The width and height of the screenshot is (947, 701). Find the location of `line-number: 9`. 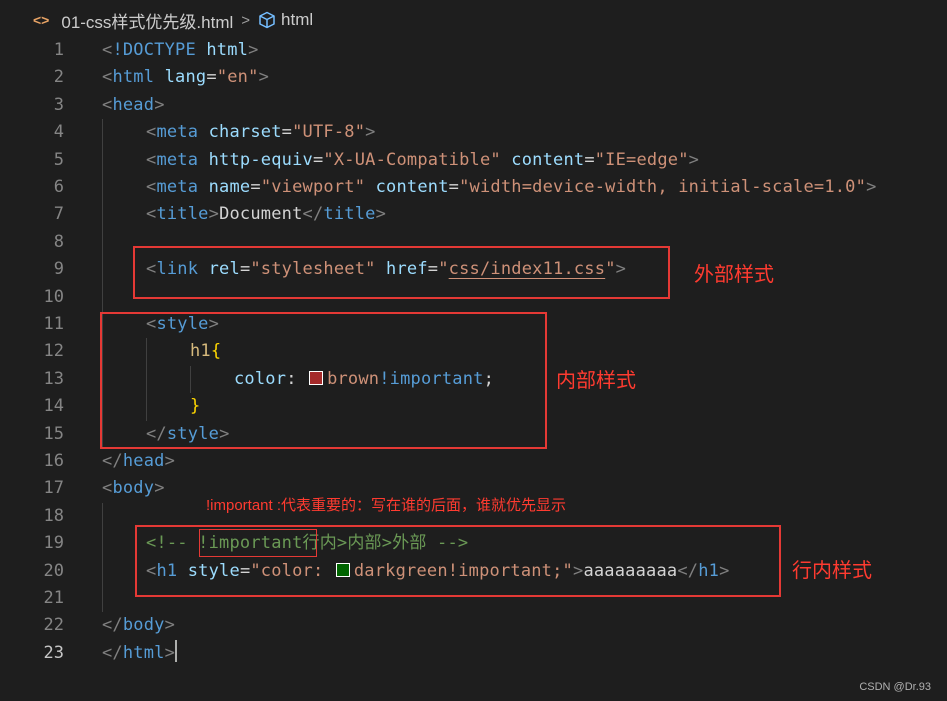

line-number: 9 is located at coordinates (58, 269).